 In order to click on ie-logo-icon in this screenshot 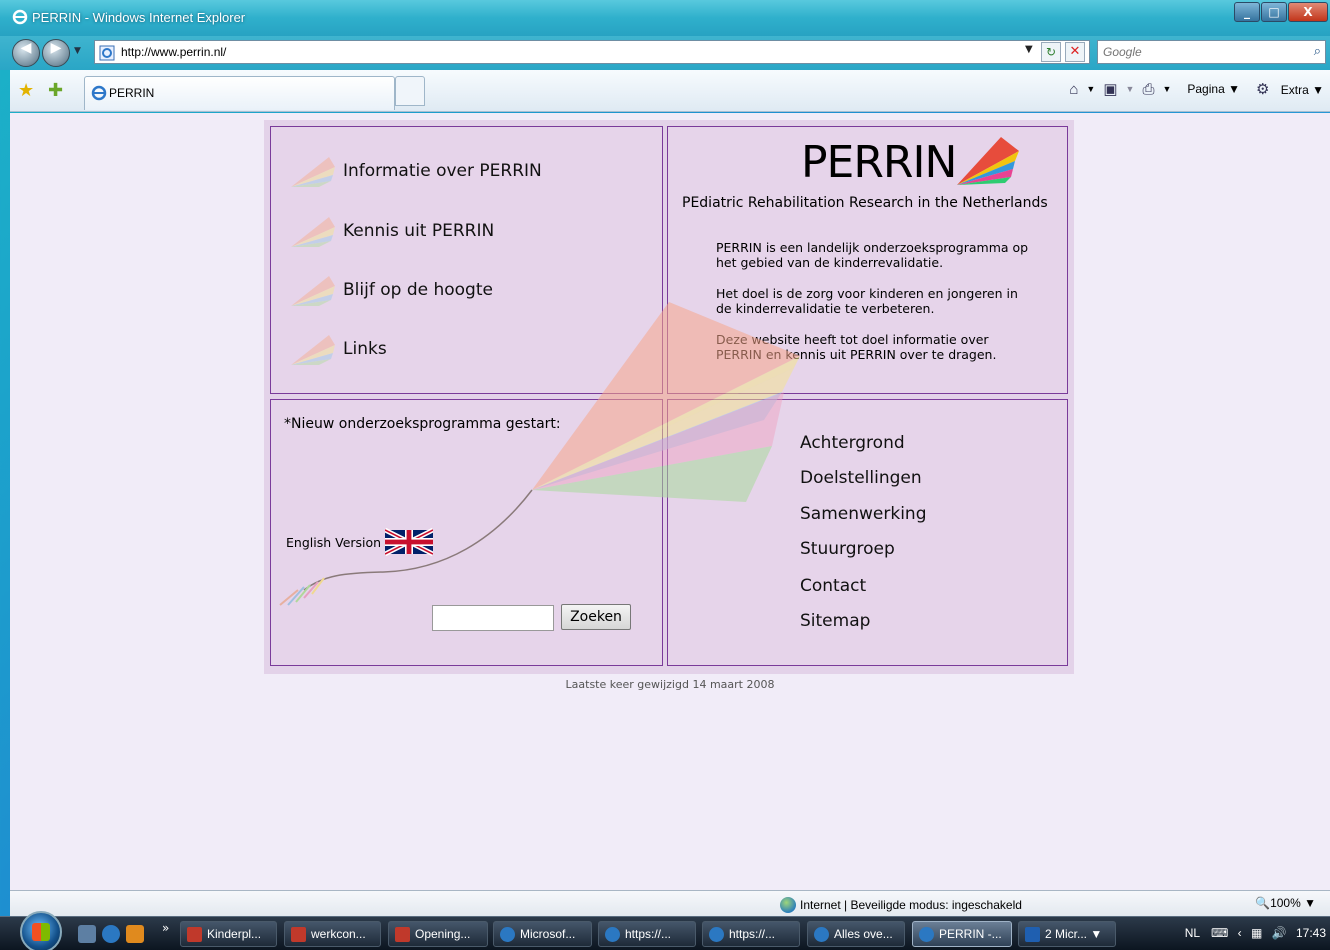, I will do `click(20, 17)`.